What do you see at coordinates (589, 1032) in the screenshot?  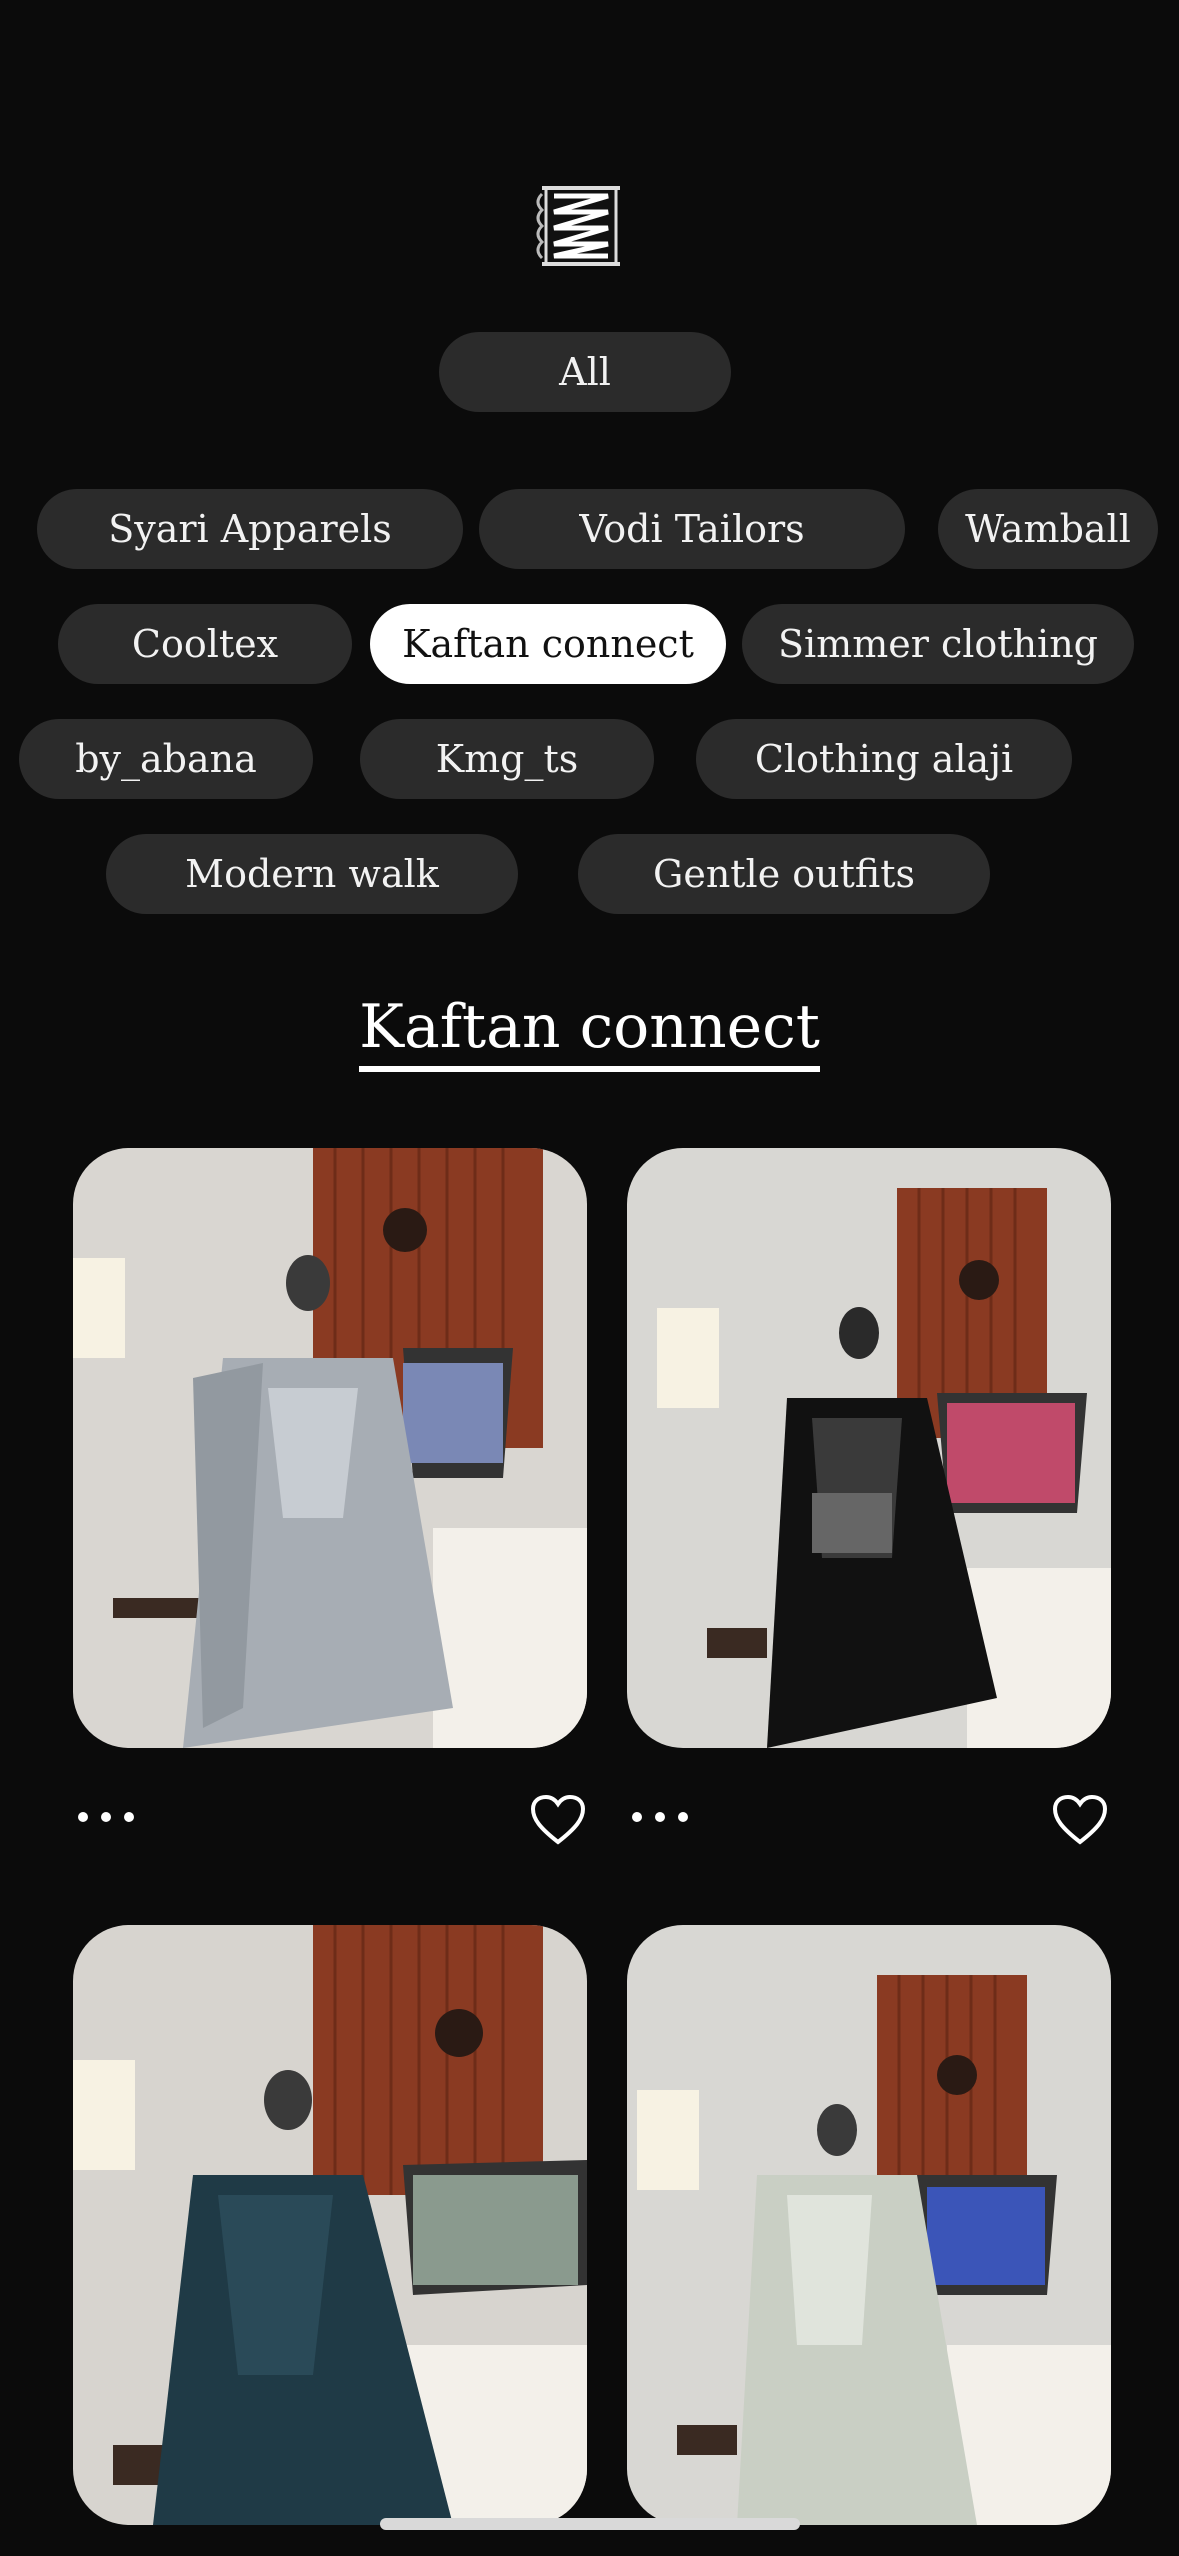 I see `section-title: Kaftan connect` at bounding box center [589, 1032].